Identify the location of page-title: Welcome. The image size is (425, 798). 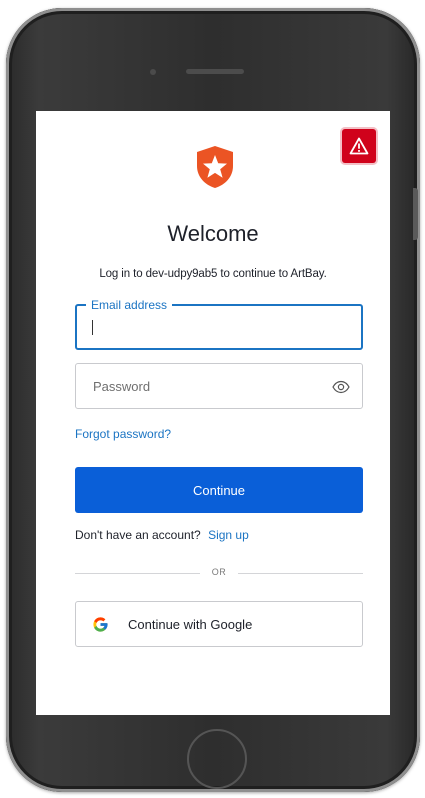
(213, 233).